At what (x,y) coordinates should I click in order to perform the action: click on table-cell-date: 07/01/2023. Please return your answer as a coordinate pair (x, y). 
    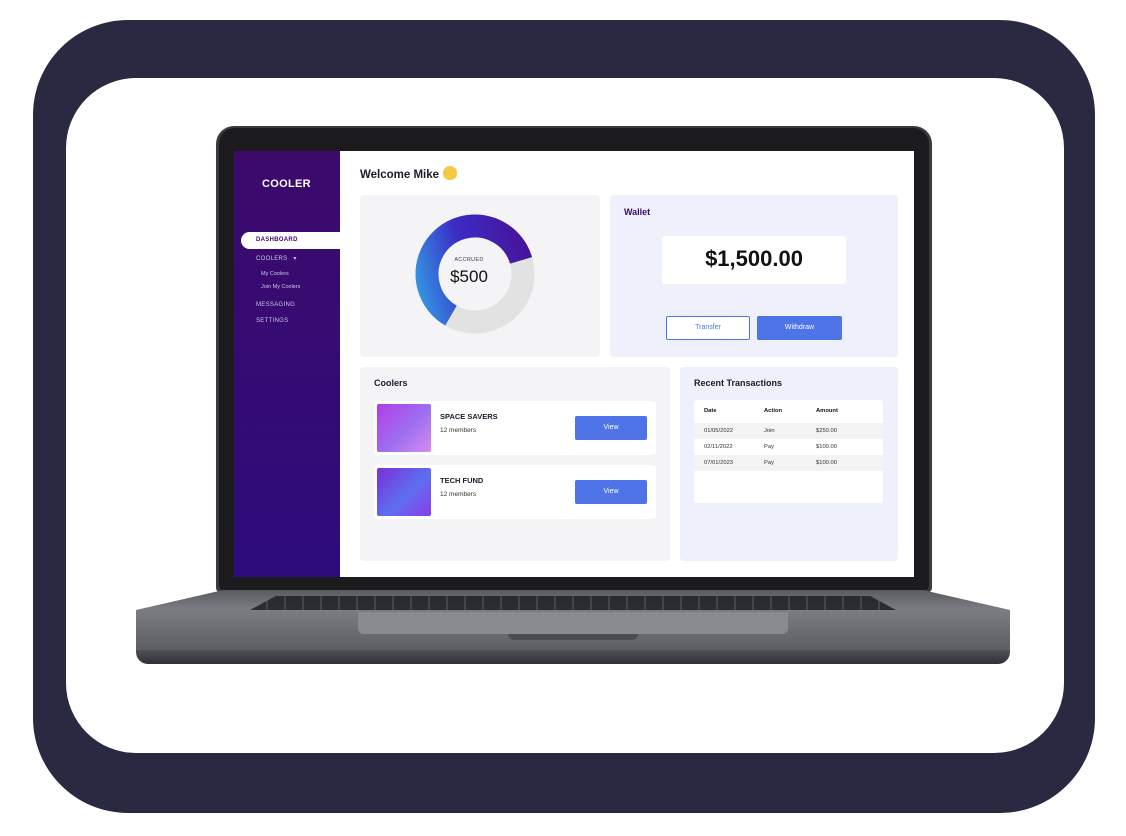
    Looking at the image, I should click on (719, 463).